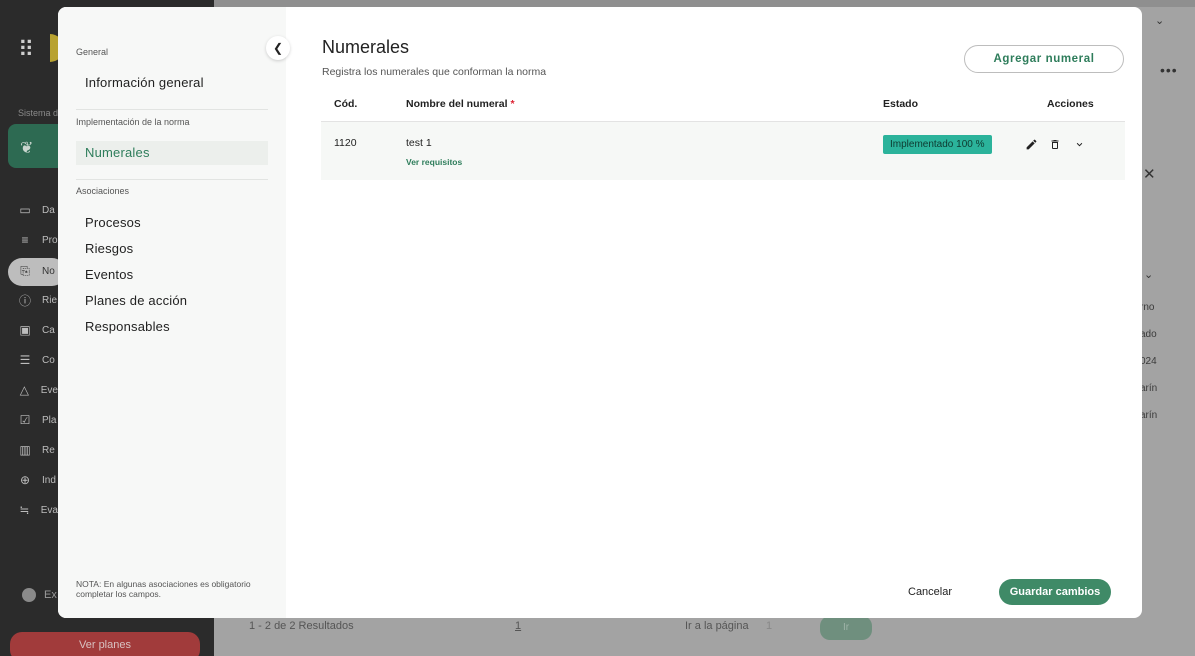 The width and height of the screenshot is (1195, 656). I want to click on nav-item-numerales: Numerales, so click(172, 153).